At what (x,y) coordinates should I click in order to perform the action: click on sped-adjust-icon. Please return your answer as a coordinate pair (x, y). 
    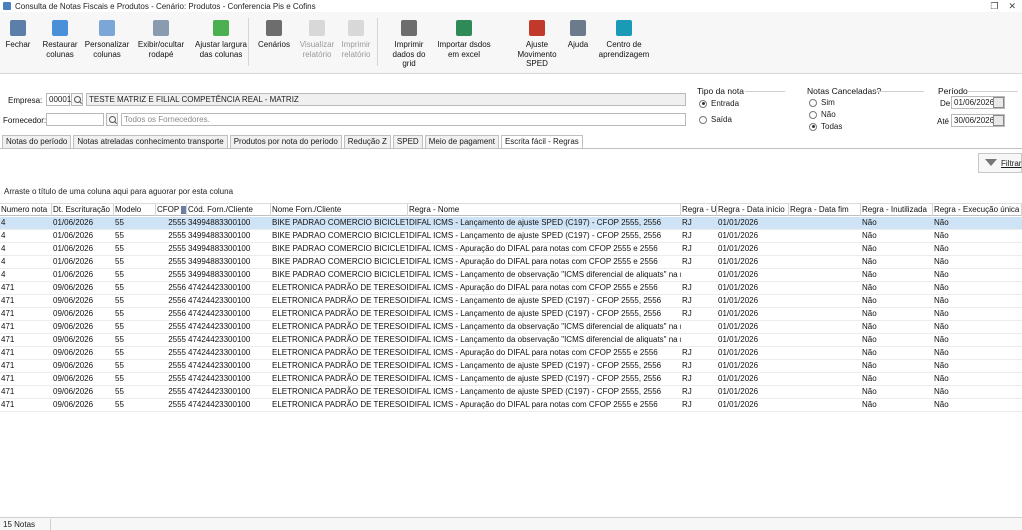
    Looking at the image, I should click on (537, 28).